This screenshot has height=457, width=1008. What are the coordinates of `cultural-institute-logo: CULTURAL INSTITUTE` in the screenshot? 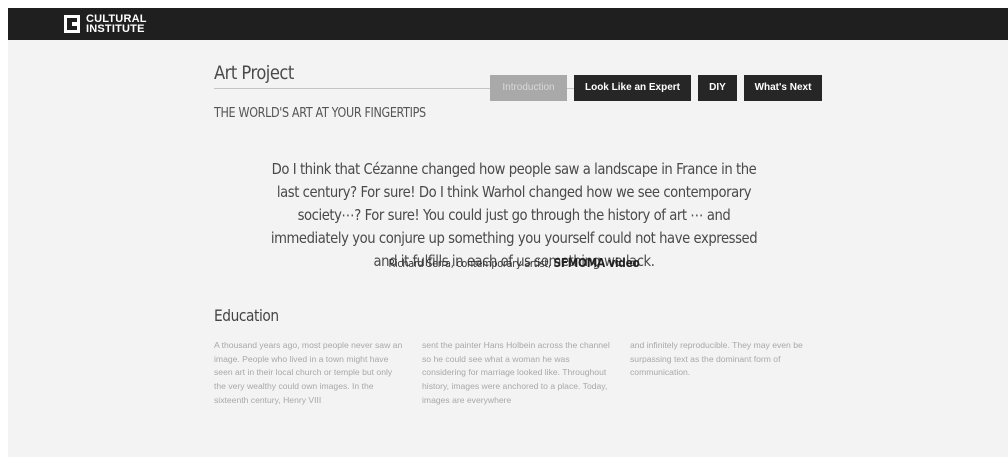 It's located at (105, 24).